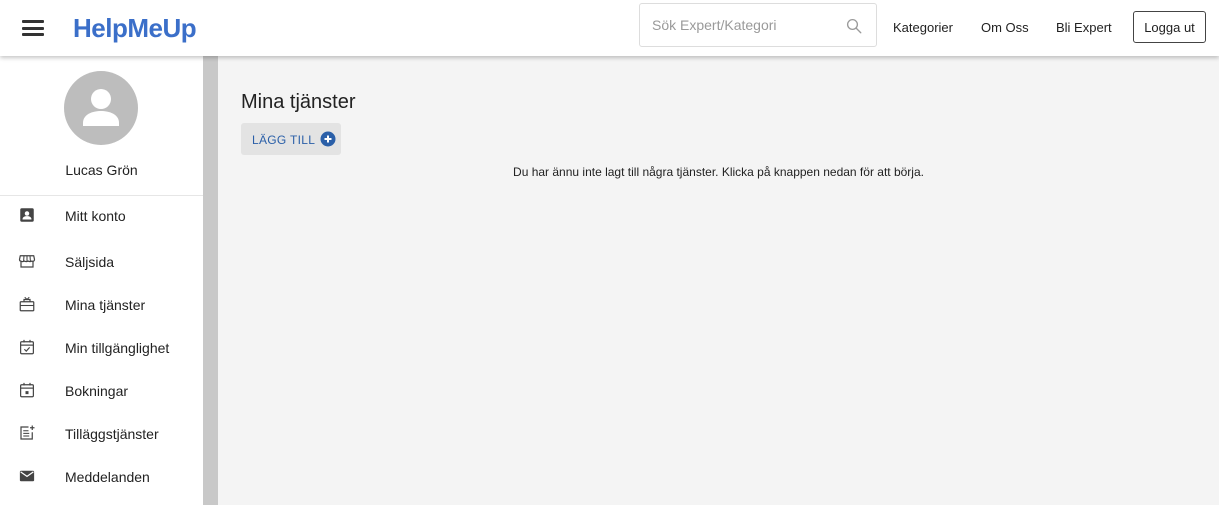 Image resolution: width=1219 pixels, height=505 pixels. Describe the element at coordinates (284, 140) in the screenshot. I see `add-button-label: LÄGG TILL` at that location.